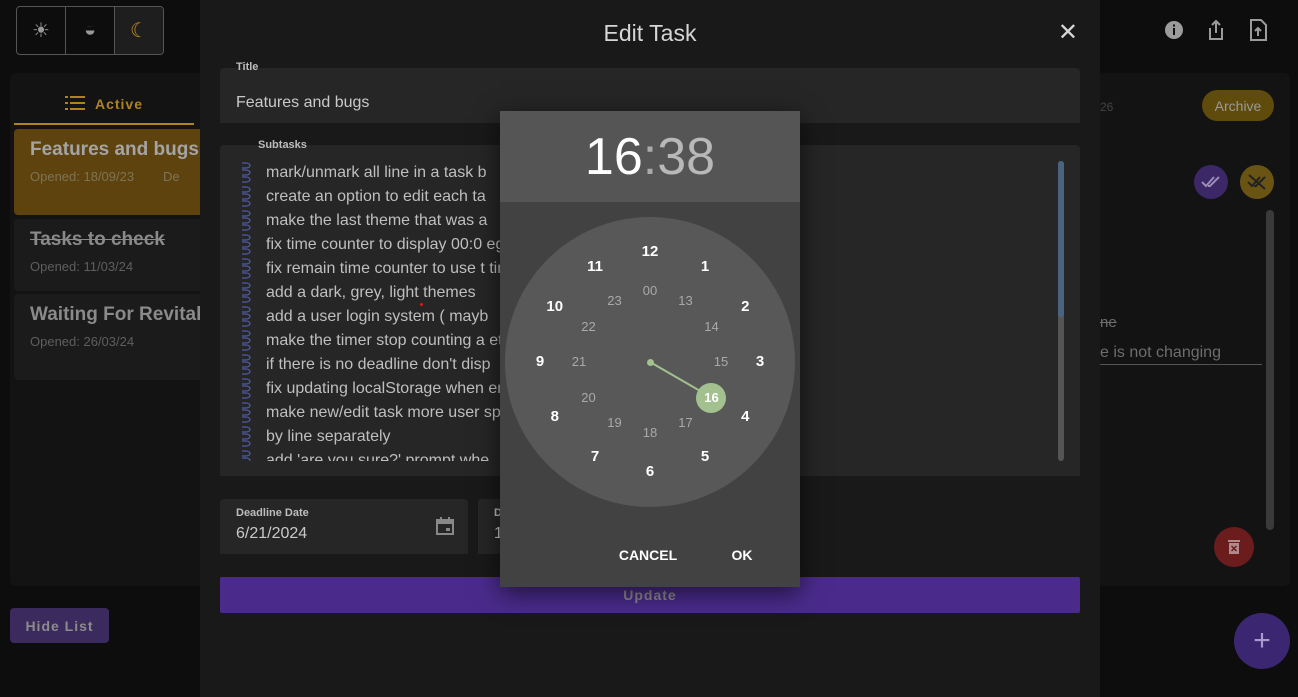  I want to click on dark-theme-button: ☾, so click(139, 30).